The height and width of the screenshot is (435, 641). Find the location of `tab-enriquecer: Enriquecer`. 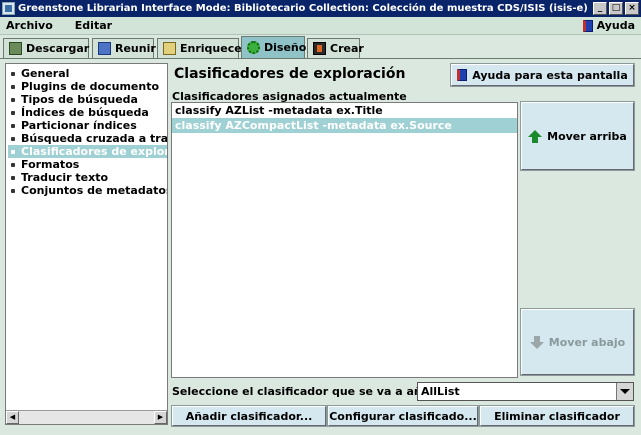

tab-enriquecer: Enriquecer is located at coordinates (202, 48).